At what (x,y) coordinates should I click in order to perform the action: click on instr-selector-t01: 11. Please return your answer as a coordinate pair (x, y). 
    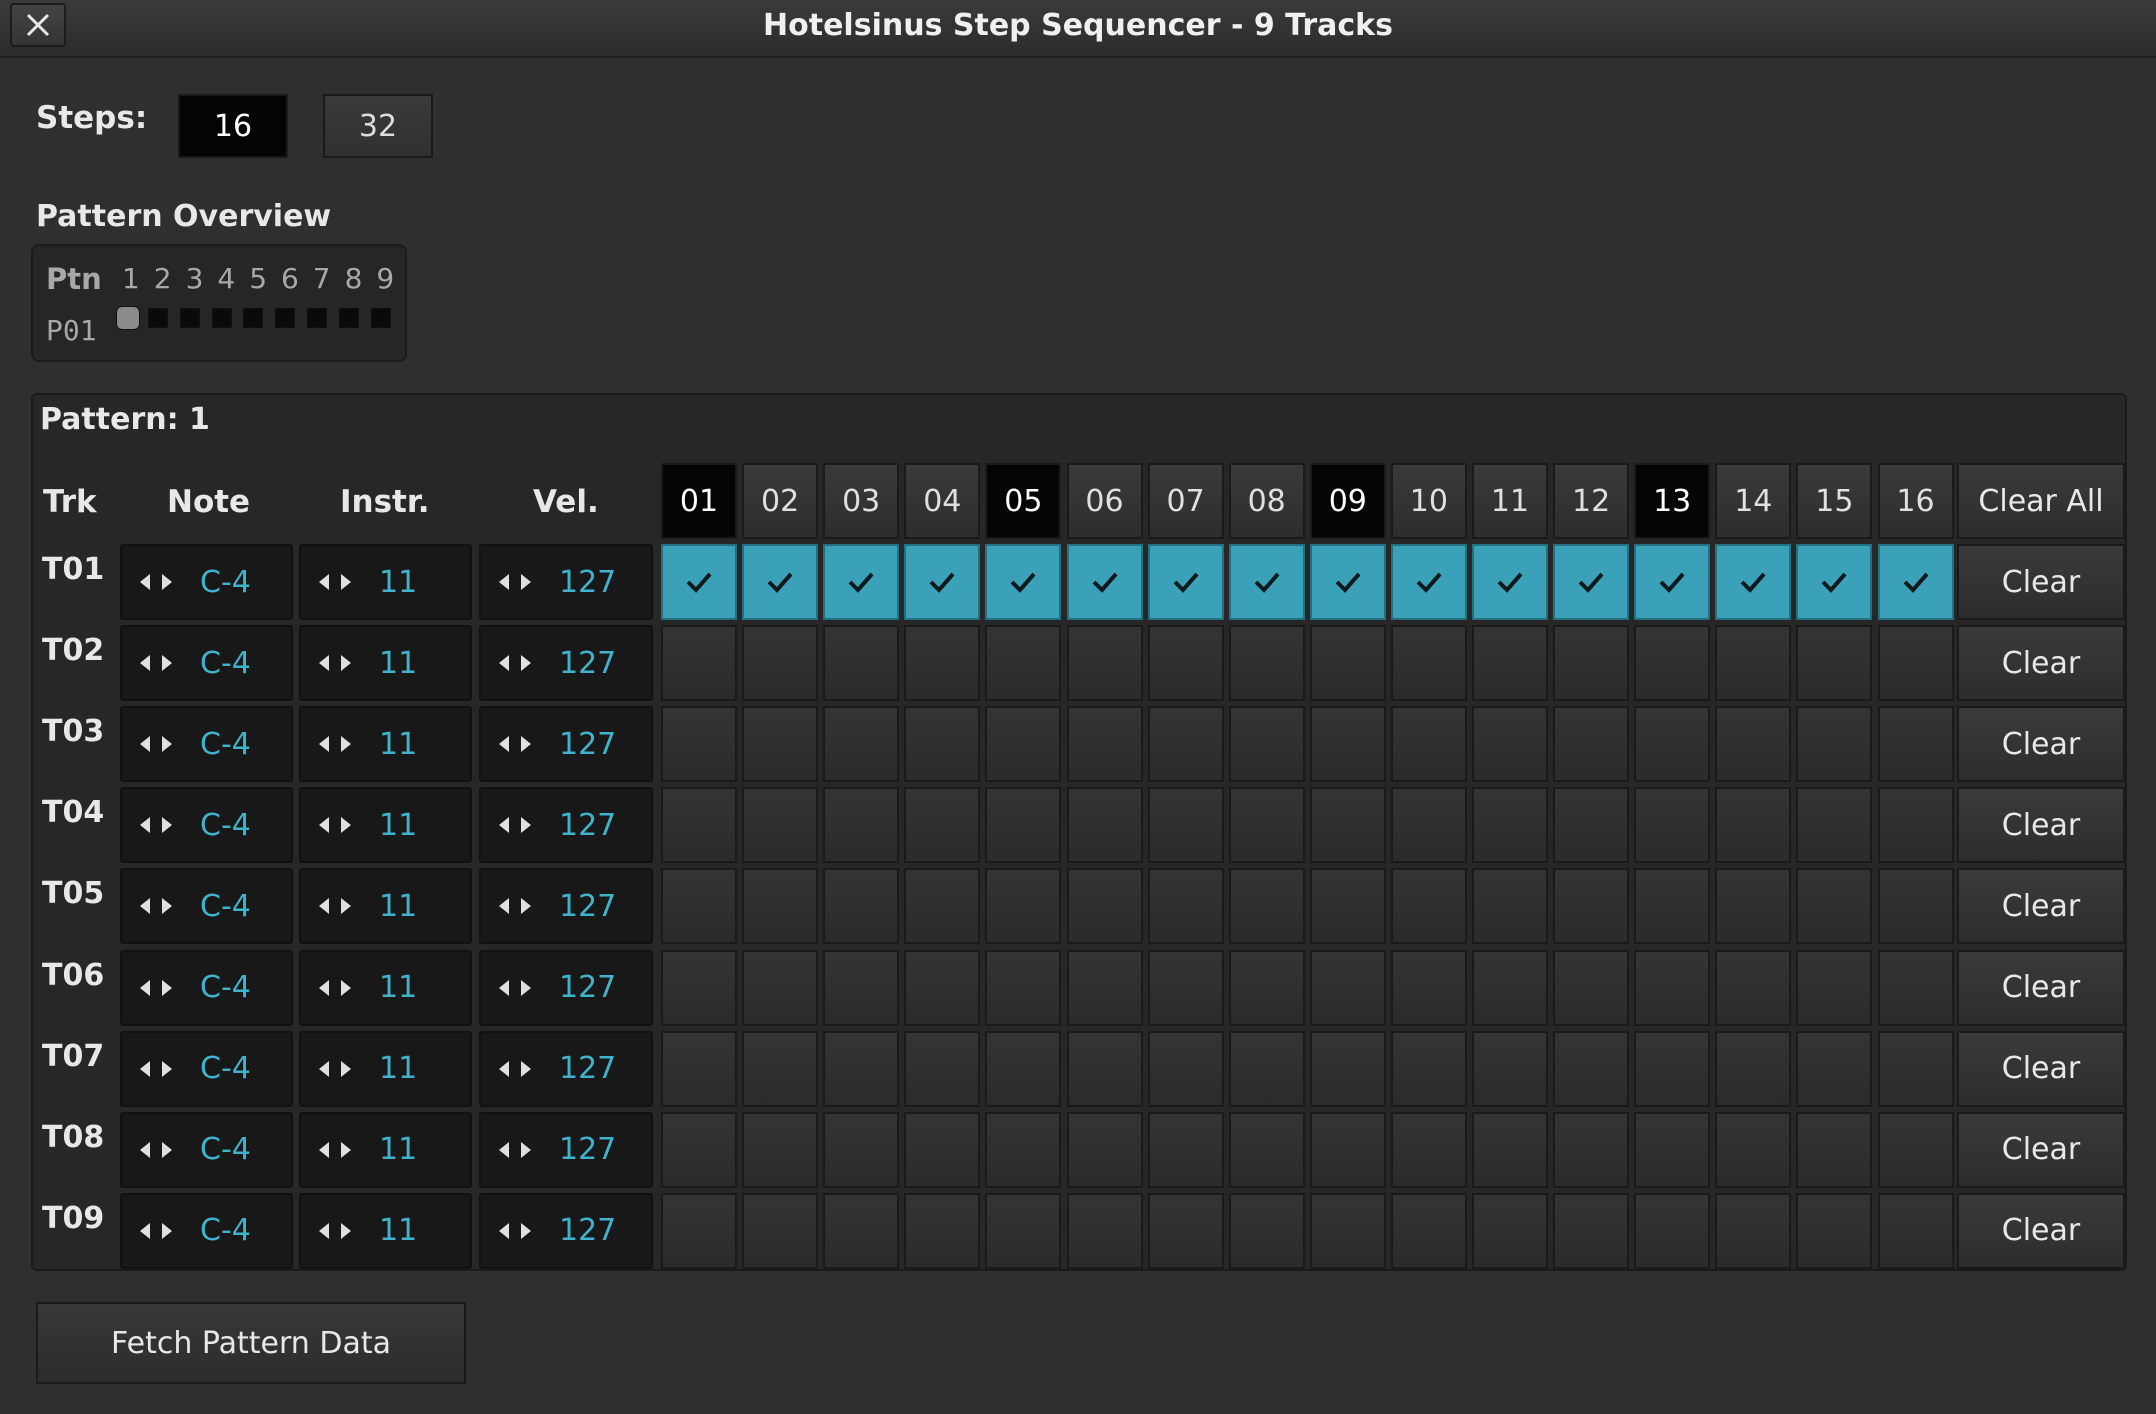
    Looking at the image, I should click on (385, 582).